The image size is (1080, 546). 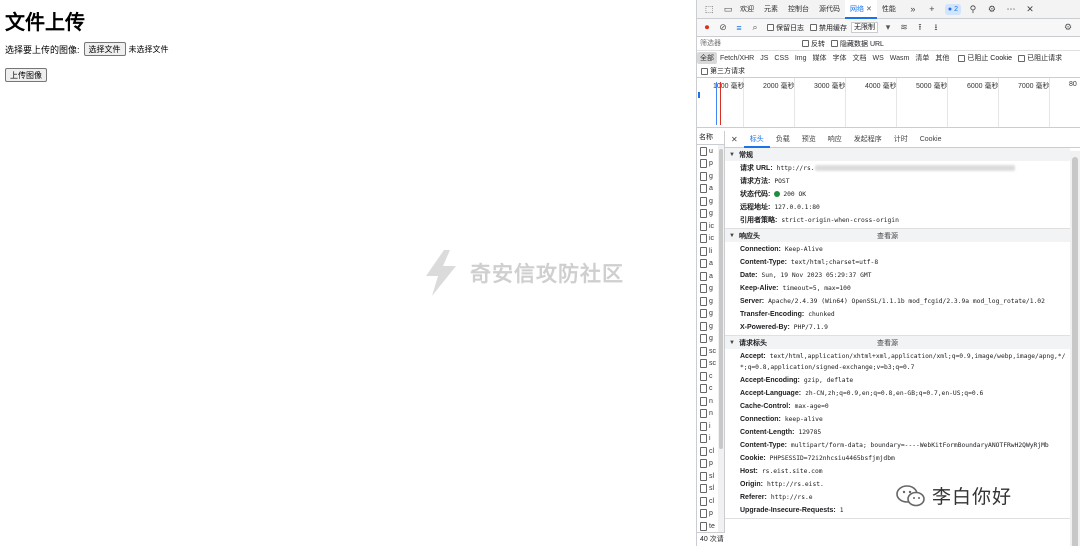 I want to click on type-css: CSS, so click(x=781, y=58).